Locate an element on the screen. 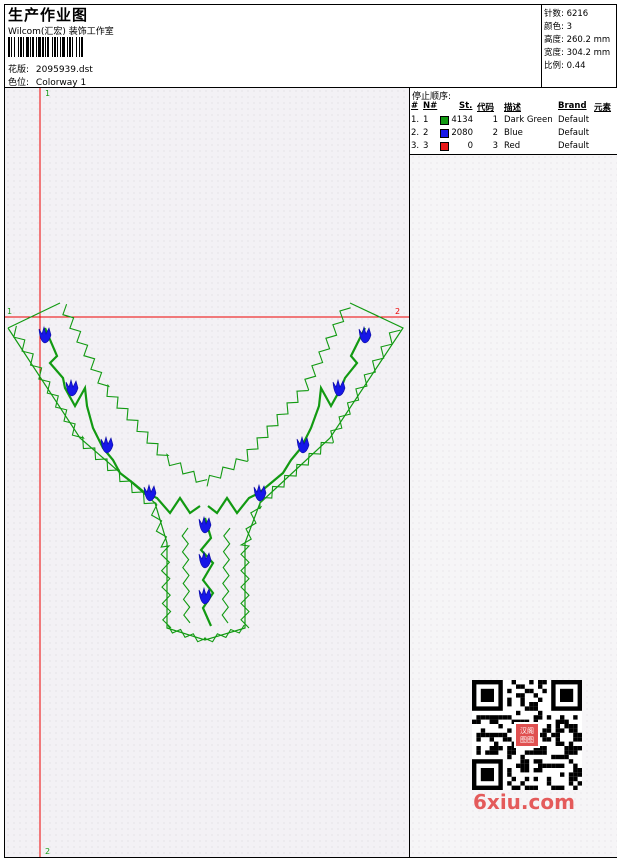 This screenshot has height=861, width=620. stop-row-num: 2. is located at coordinates (415, 133).